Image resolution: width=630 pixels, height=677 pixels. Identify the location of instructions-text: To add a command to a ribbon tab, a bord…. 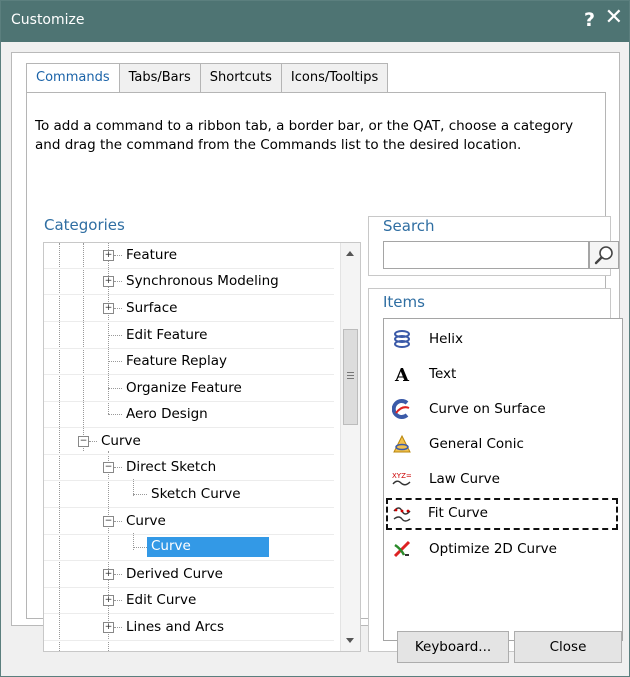
(304, 135).